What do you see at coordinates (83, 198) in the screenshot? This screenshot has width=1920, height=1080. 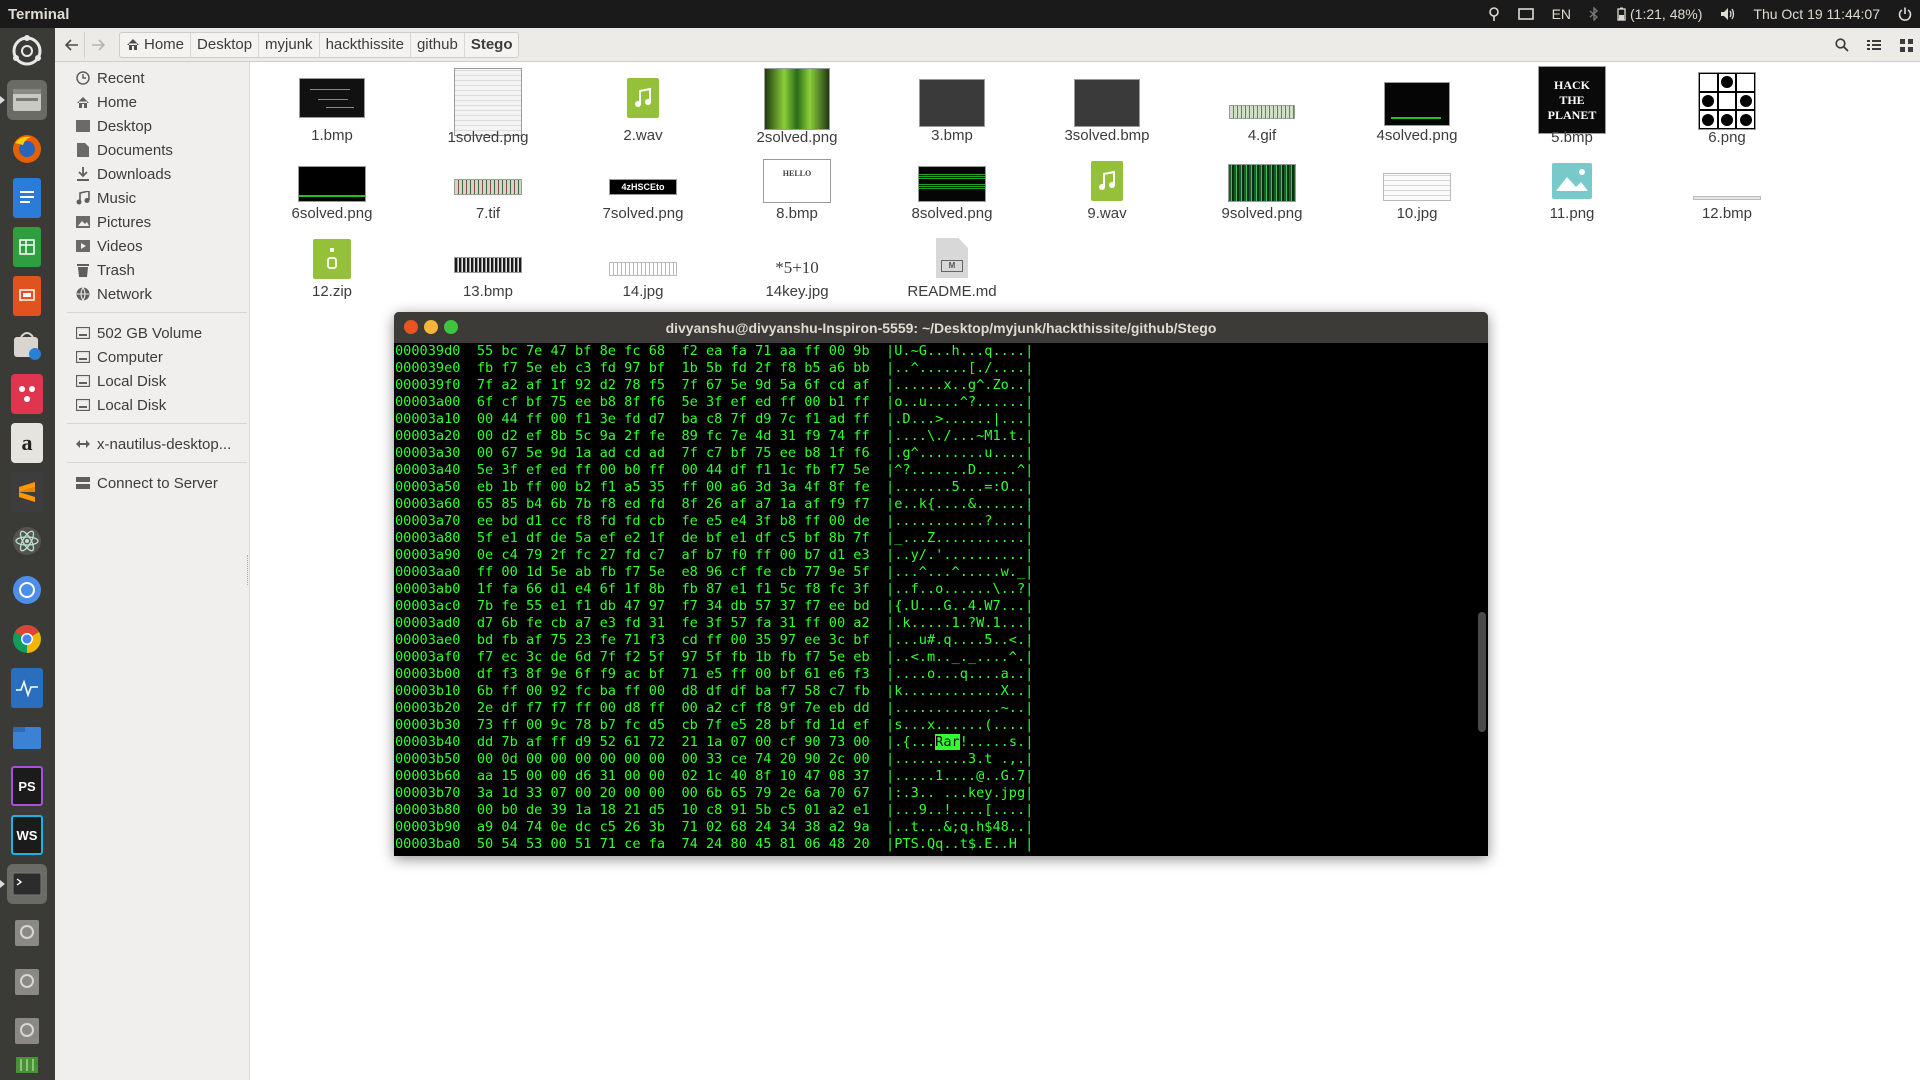 I see `music-icon` at bounding box center [83, 198].